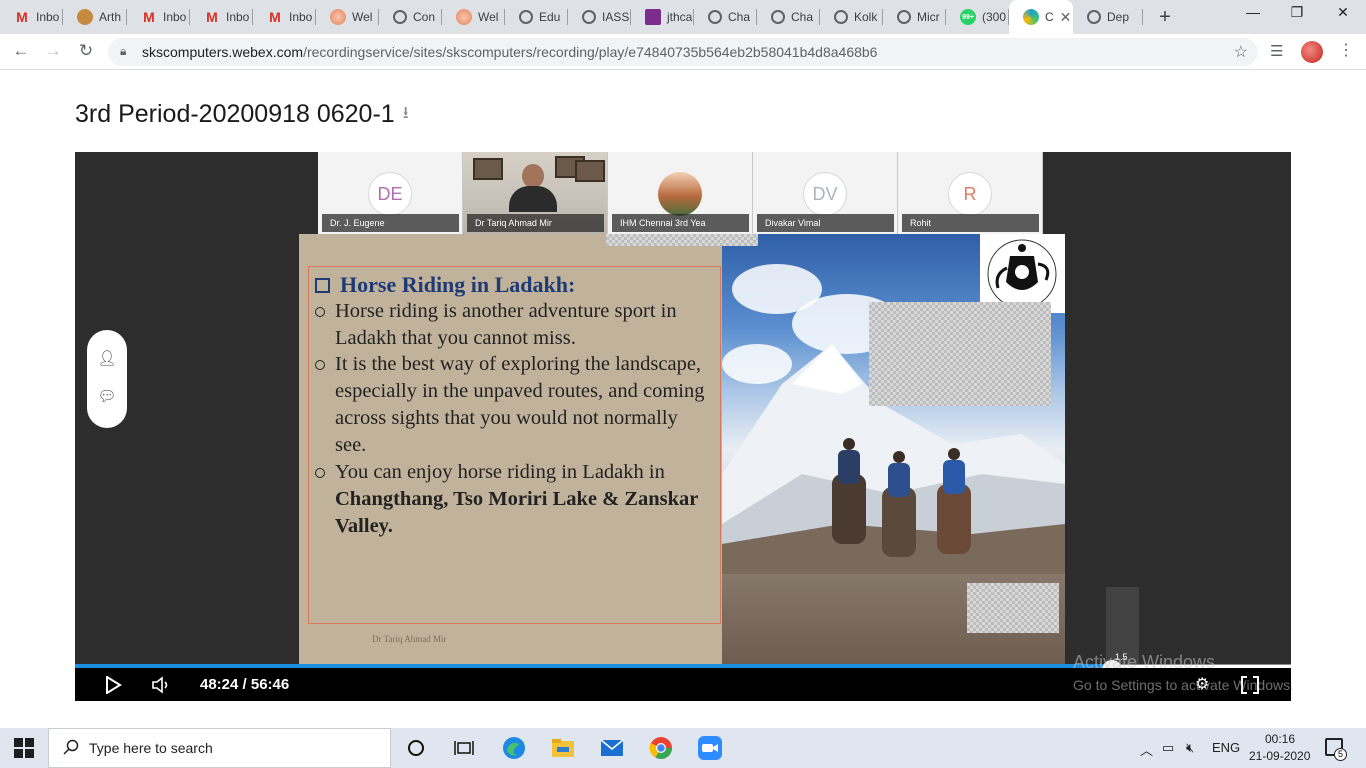 The height and width of the screenshot is (768, 1366). Describe the element at coordinates (1118, 17) in the screenshot. I see `tab-label: Dep` at that location.